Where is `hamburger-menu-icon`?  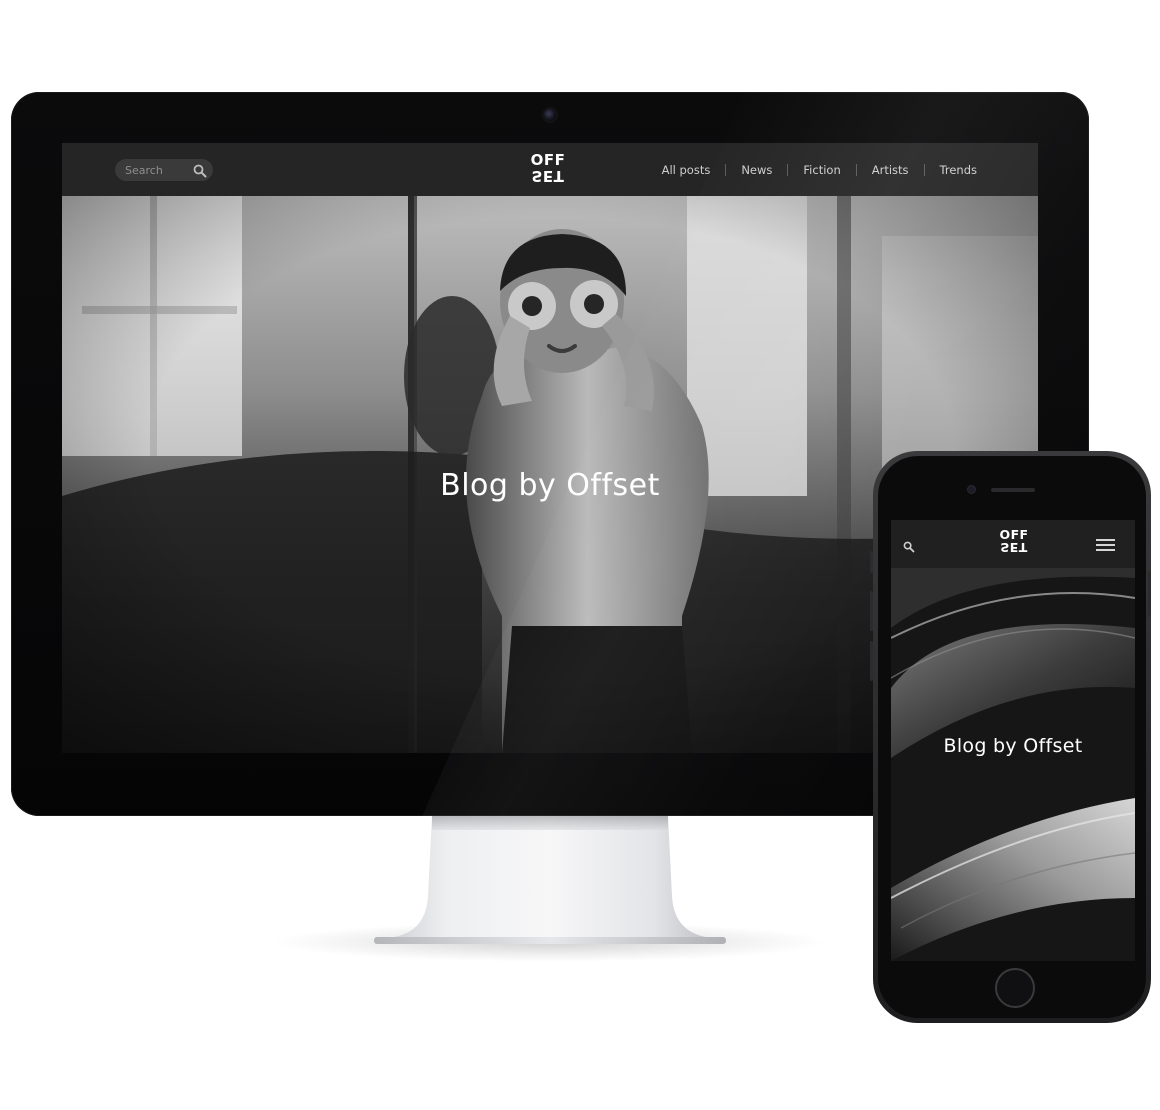
hamburger-menu-icon is located at coordinates (1105, 545).